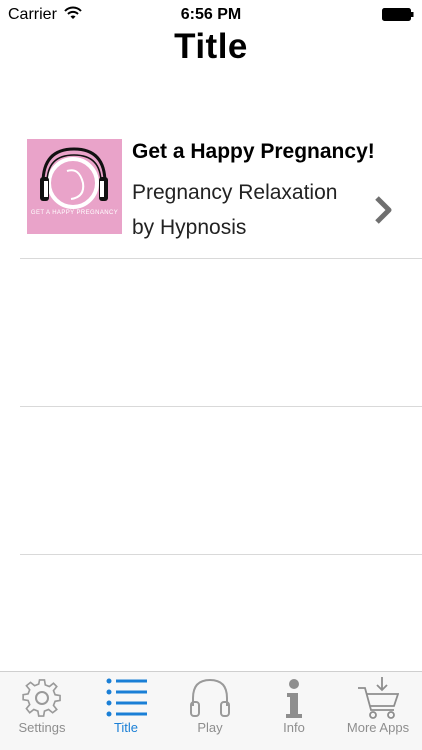 This screenshot has height=750, width=422. I want to click on tab-info: Info, so click(294, 711).